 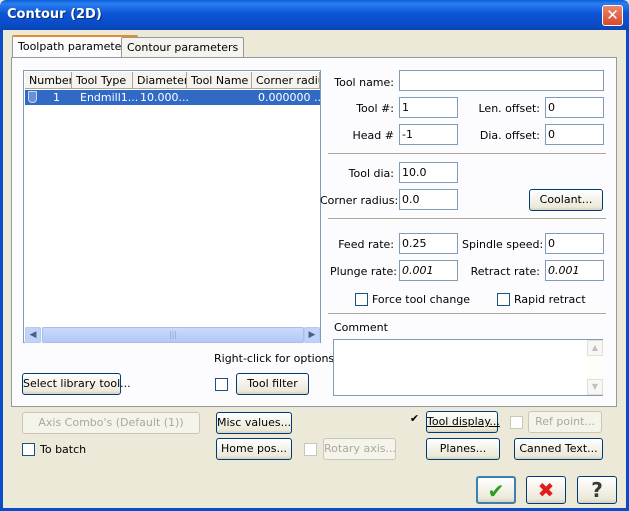 What do you see at coordinates (63, 449) in the screenshot?
I see `to-batch-label: To batch` at bounding box center [63, 449].